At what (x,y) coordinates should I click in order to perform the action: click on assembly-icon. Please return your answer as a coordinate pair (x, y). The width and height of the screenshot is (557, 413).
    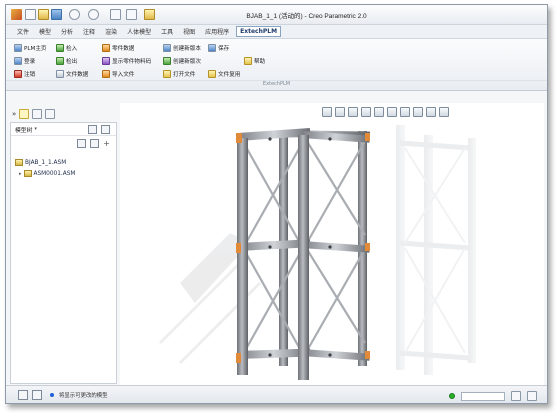
    Looking at the image, I should click on (27, 173).